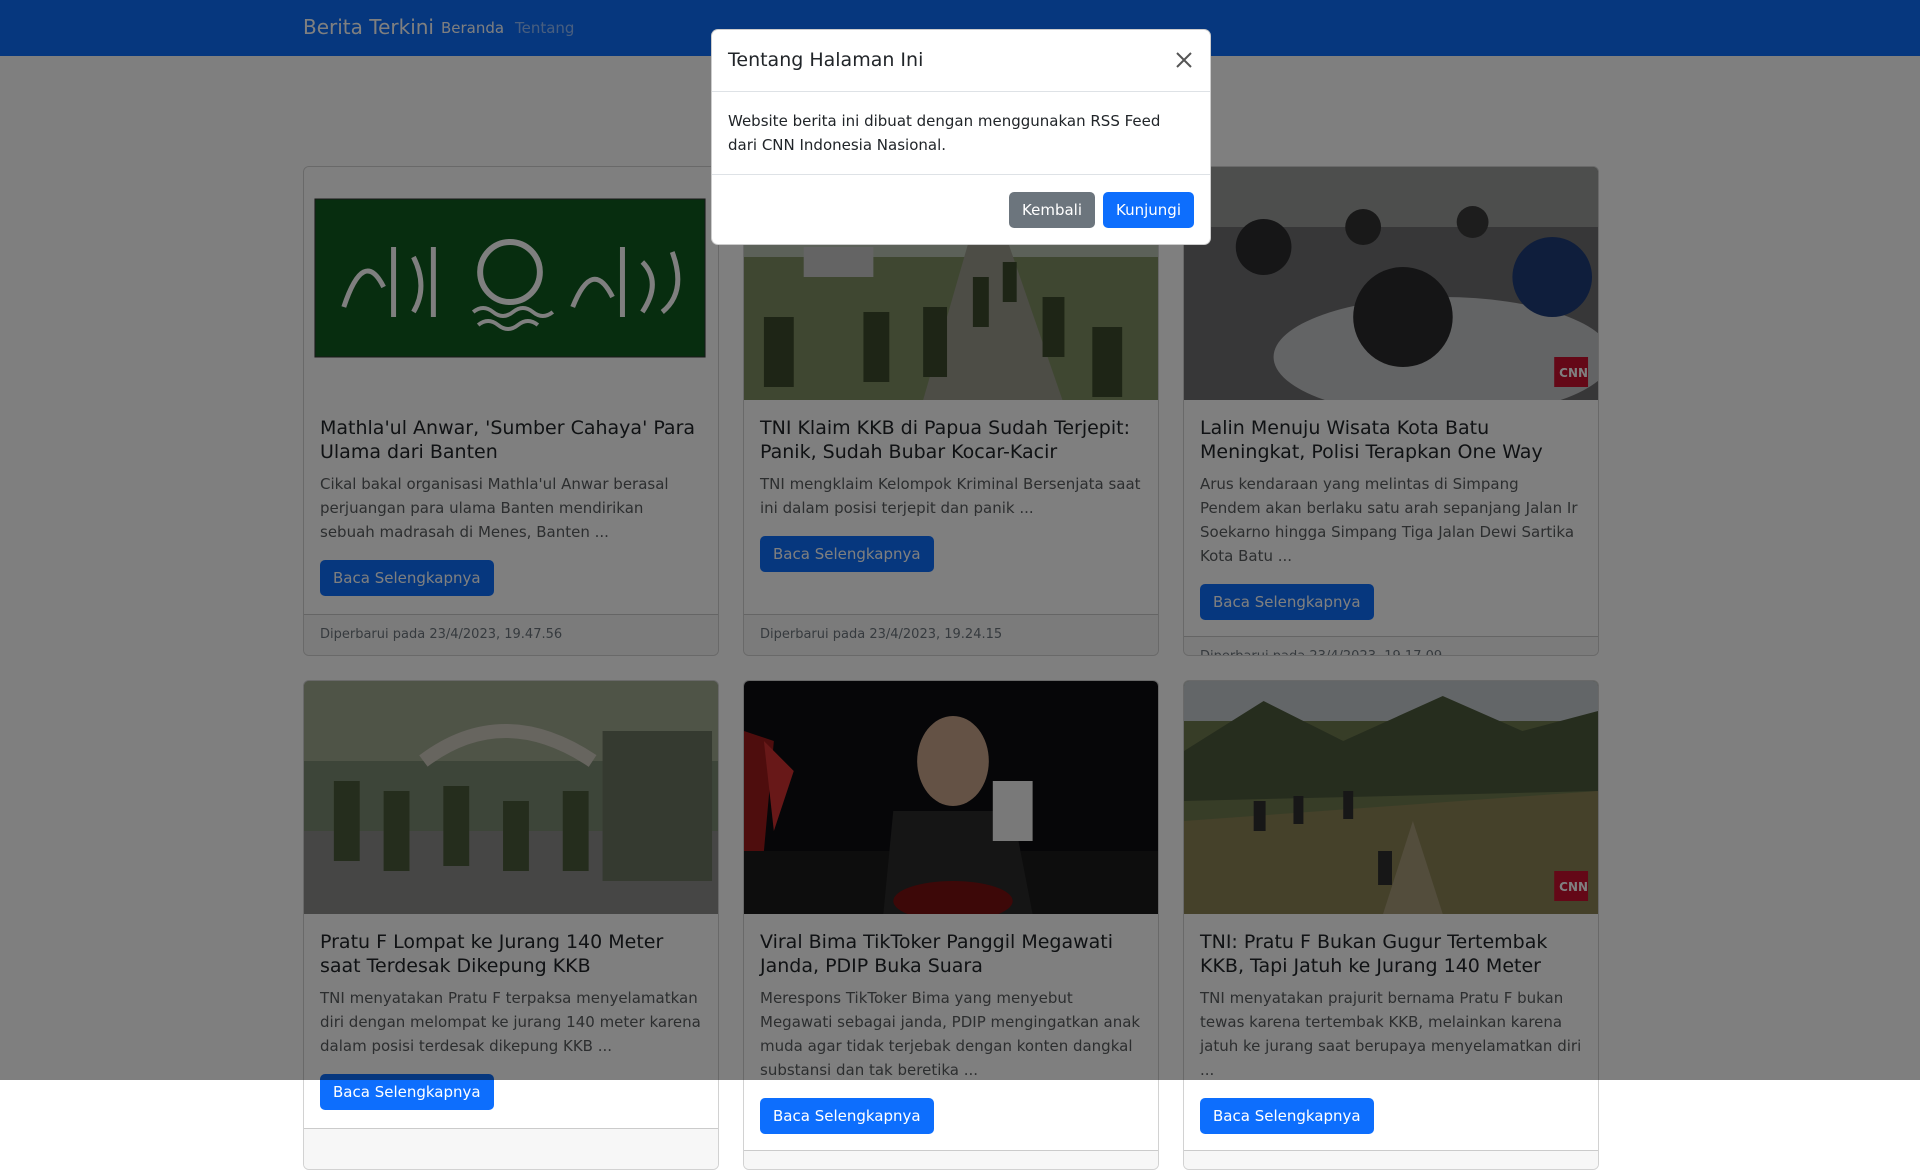 Image resolution: width=1920 pixels, height=1170 pixels. Describe the element at coordinates (1148, 210) in the screenshot. I see `visit-button: Kunjungi` at that location.